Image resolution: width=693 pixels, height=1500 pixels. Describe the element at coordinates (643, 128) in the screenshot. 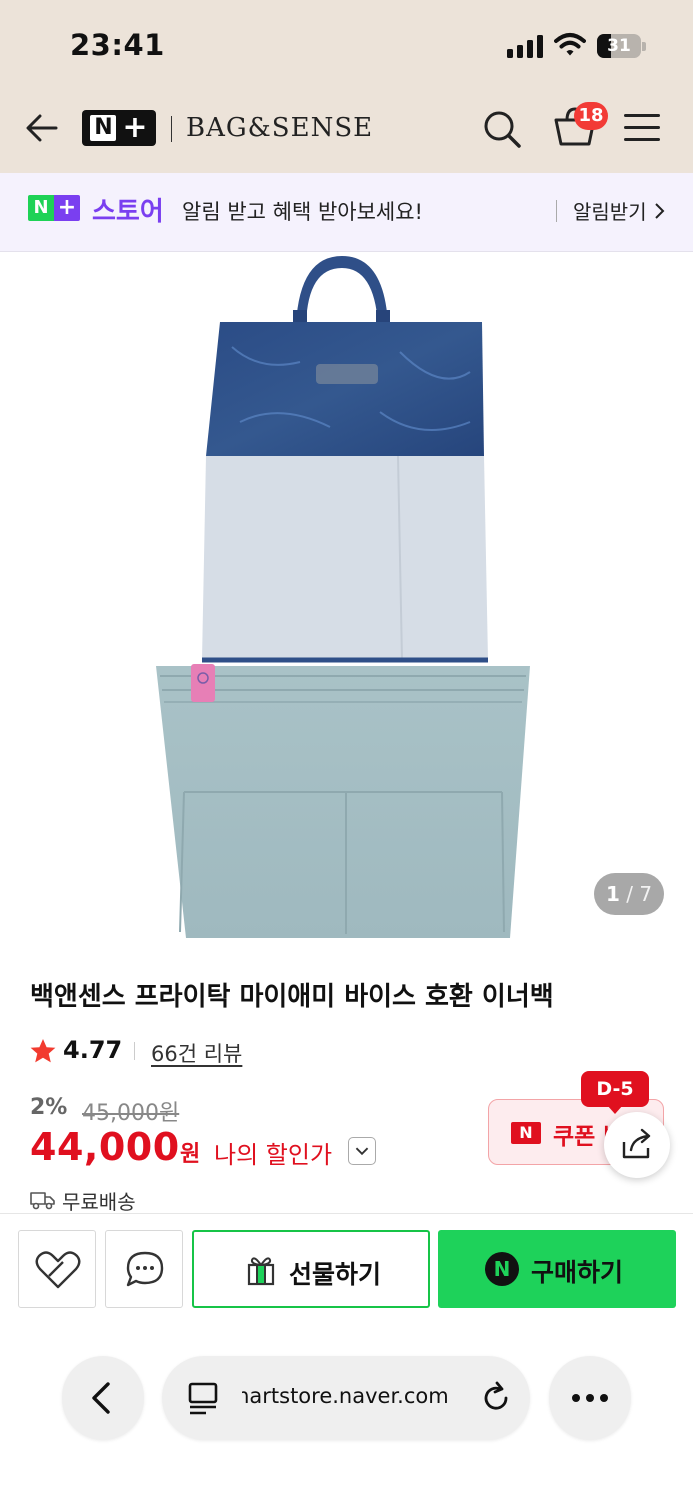

I see `menu-icon` at that location.